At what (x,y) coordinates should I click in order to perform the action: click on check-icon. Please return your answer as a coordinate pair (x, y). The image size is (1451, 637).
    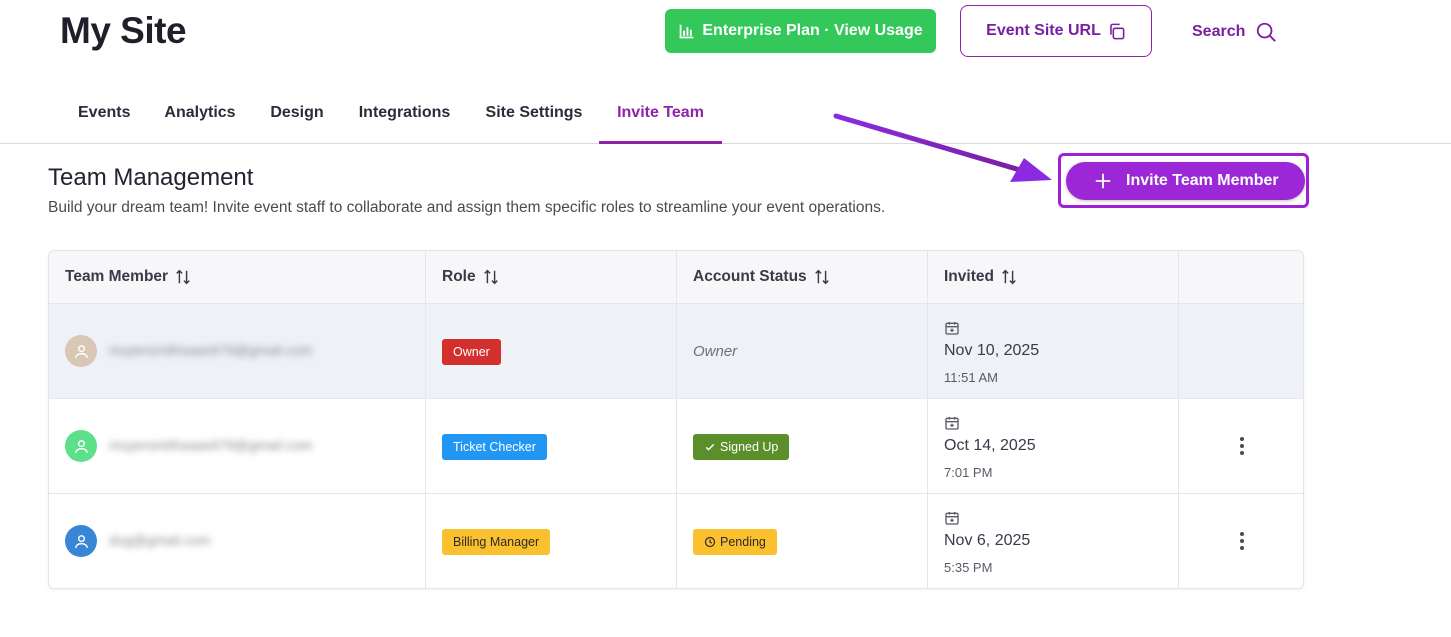
    Looking at the image, I should click on (710, 447).